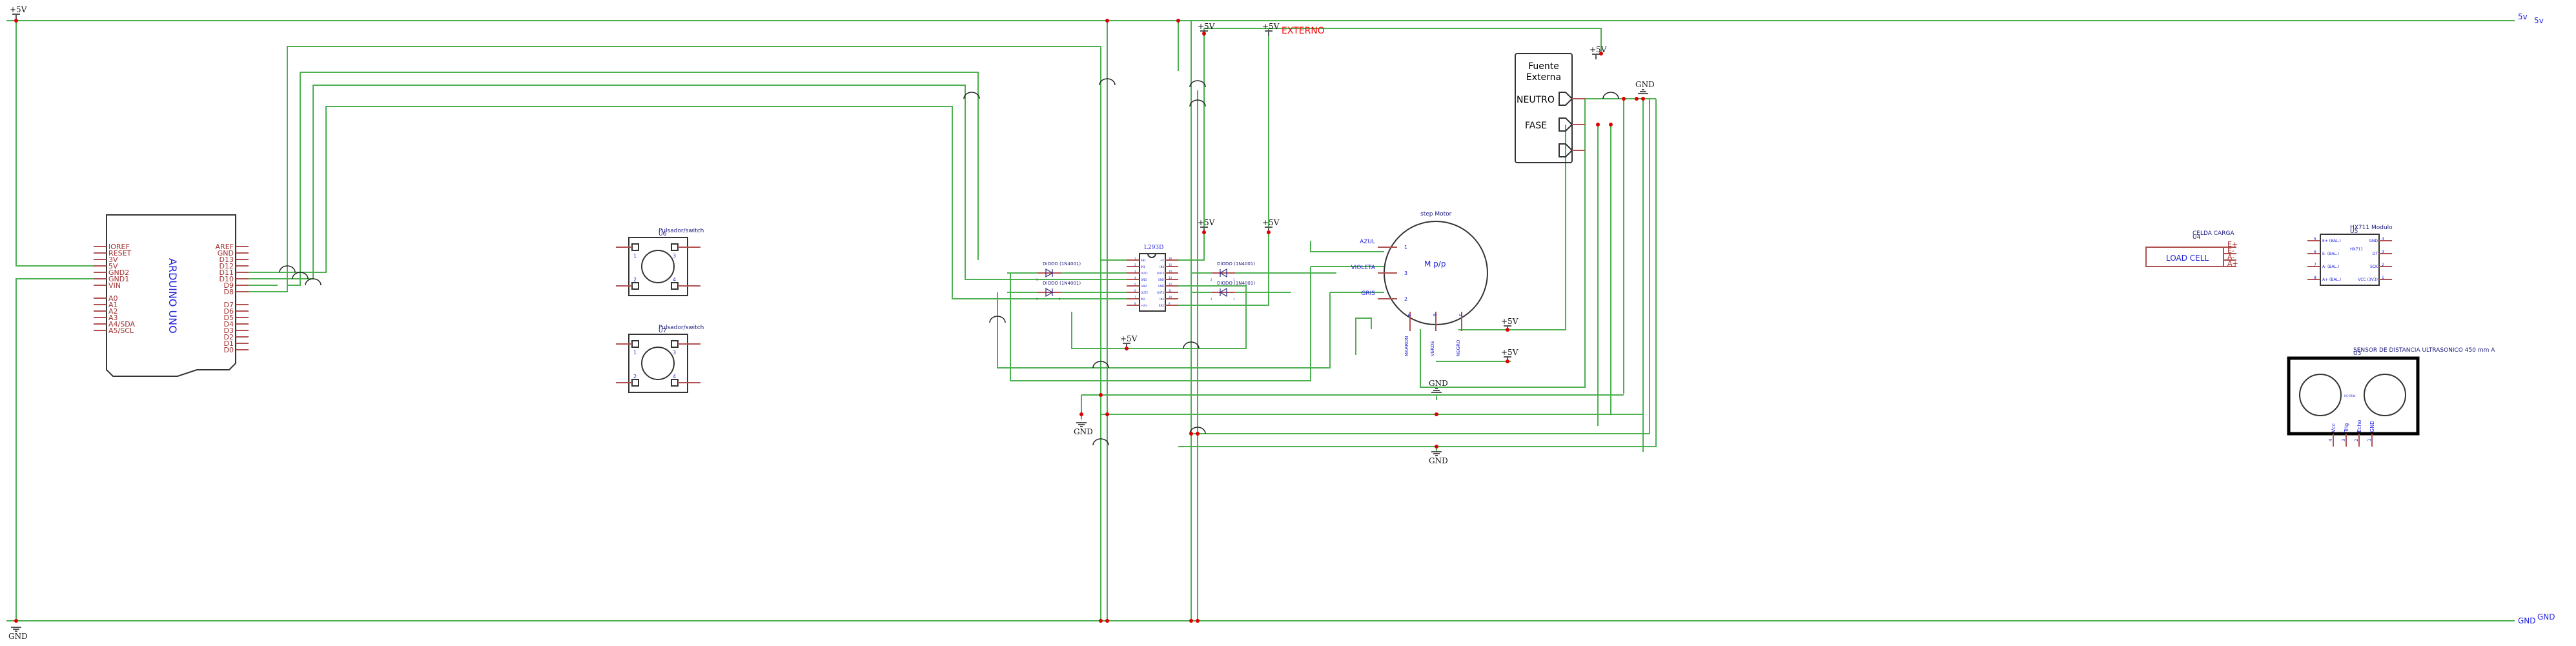 The height and width of the screenshot is (646, 2576). I want to click on hx711-pin-label: A+ (BAL.), so click(2331, 280).